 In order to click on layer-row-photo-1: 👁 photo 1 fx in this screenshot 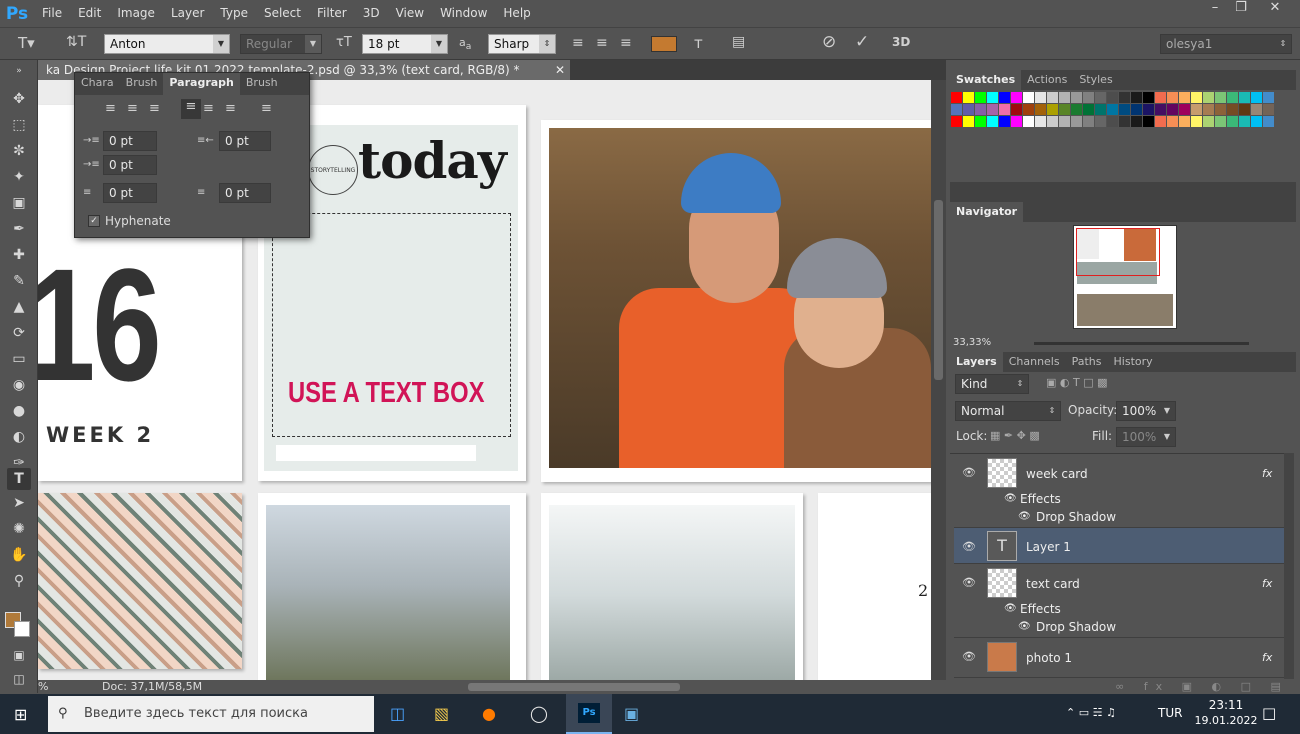, I will do `click(1121, 658)`.